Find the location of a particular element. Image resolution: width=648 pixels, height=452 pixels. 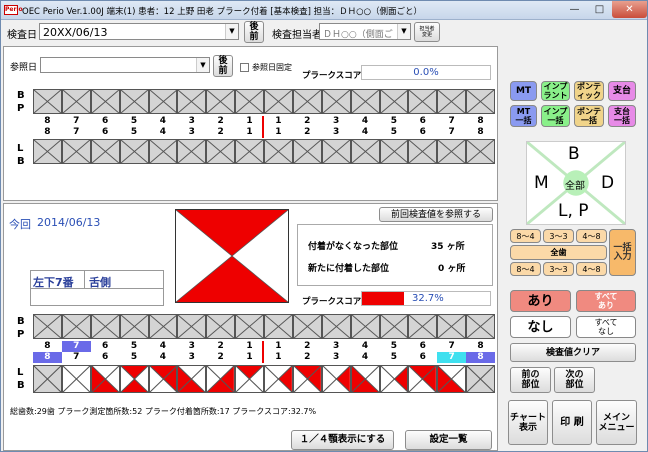

range-lower-front-button: 3～3 is located at coordinates (558, 269).